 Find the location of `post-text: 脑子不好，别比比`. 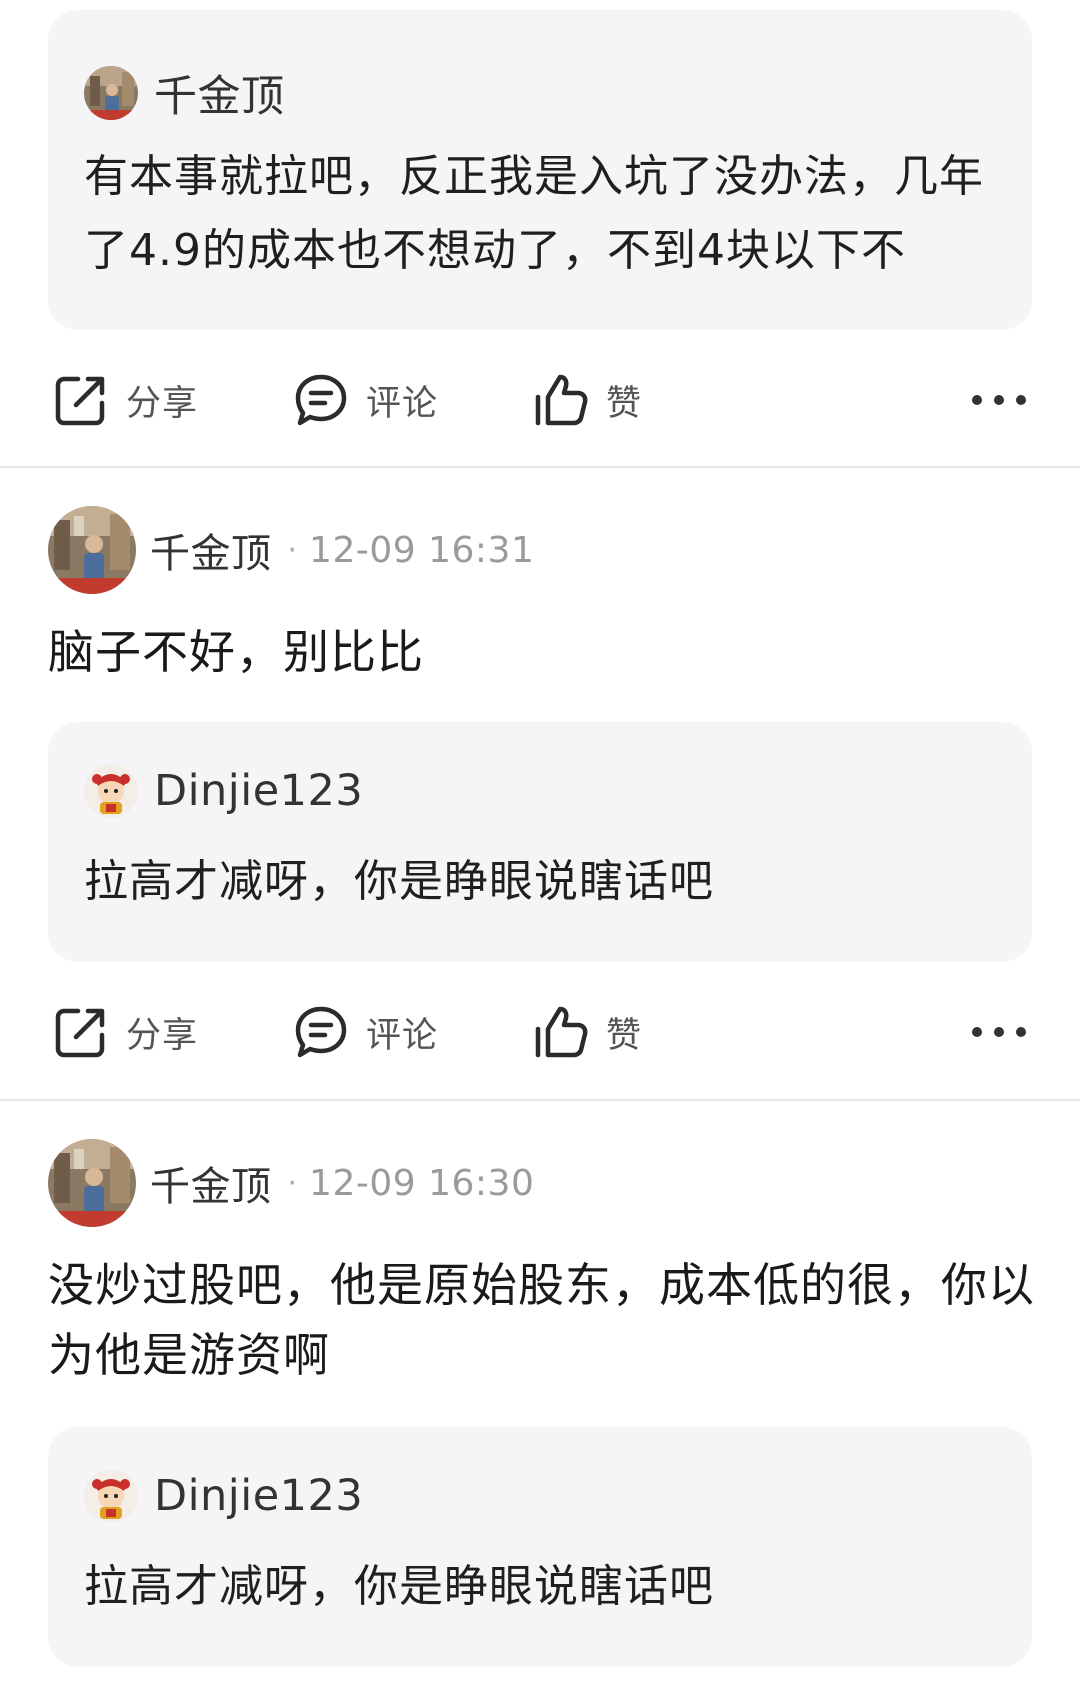

post-text: 脑子不好，别比比 is located at coordinates (236, 652).